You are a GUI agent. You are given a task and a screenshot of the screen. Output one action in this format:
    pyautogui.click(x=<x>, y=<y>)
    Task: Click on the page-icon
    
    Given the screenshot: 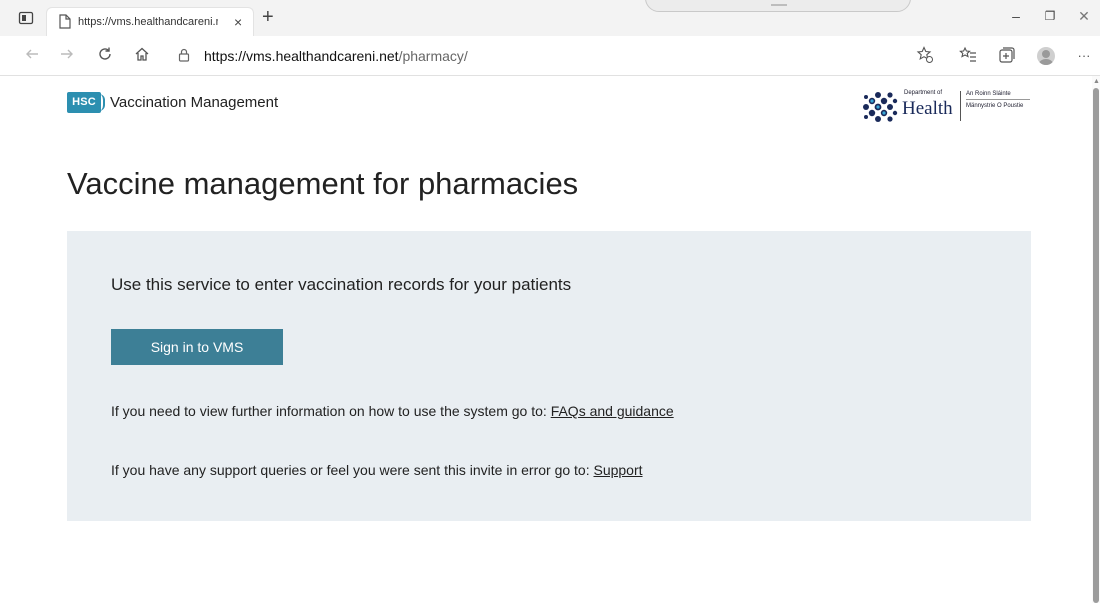 What is the action you would take?
    pyautogui.click(x=65, y=21)
    